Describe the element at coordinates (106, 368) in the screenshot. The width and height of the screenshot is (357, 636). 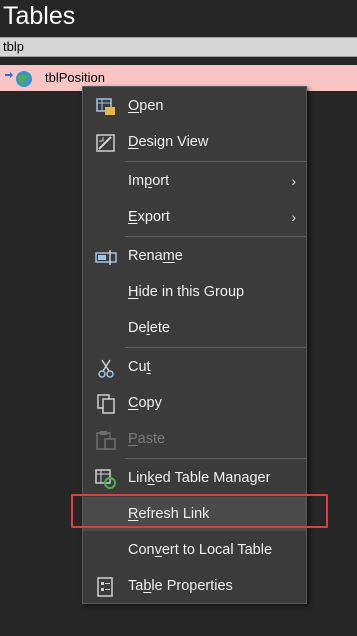
I see `scissors-icon` at that location.